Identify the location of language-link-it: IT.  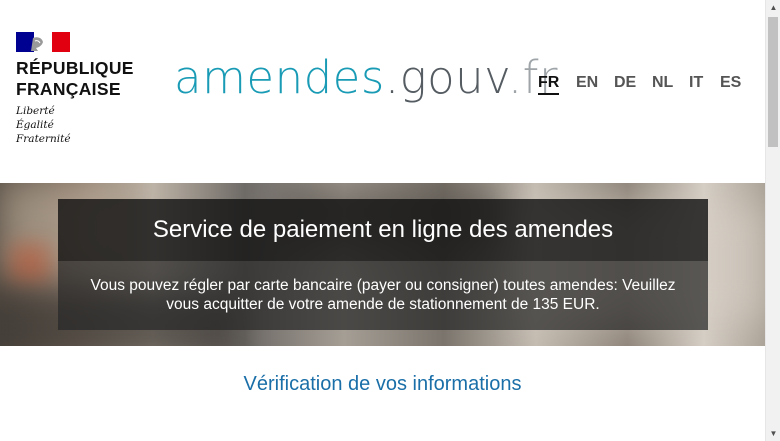
(696, 83).